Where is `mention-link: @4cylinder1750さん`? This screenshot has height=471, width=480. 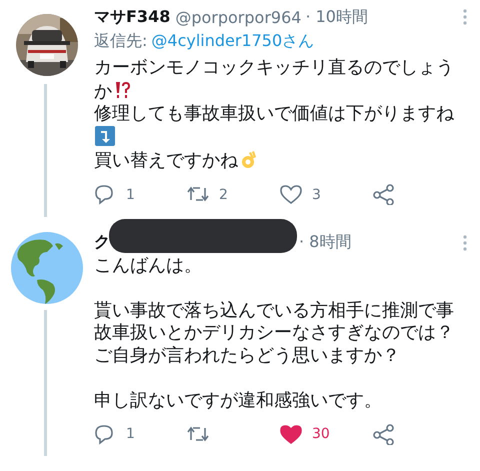
mention-link: @4cylinder1750さん is located at coordinates (232, 40).